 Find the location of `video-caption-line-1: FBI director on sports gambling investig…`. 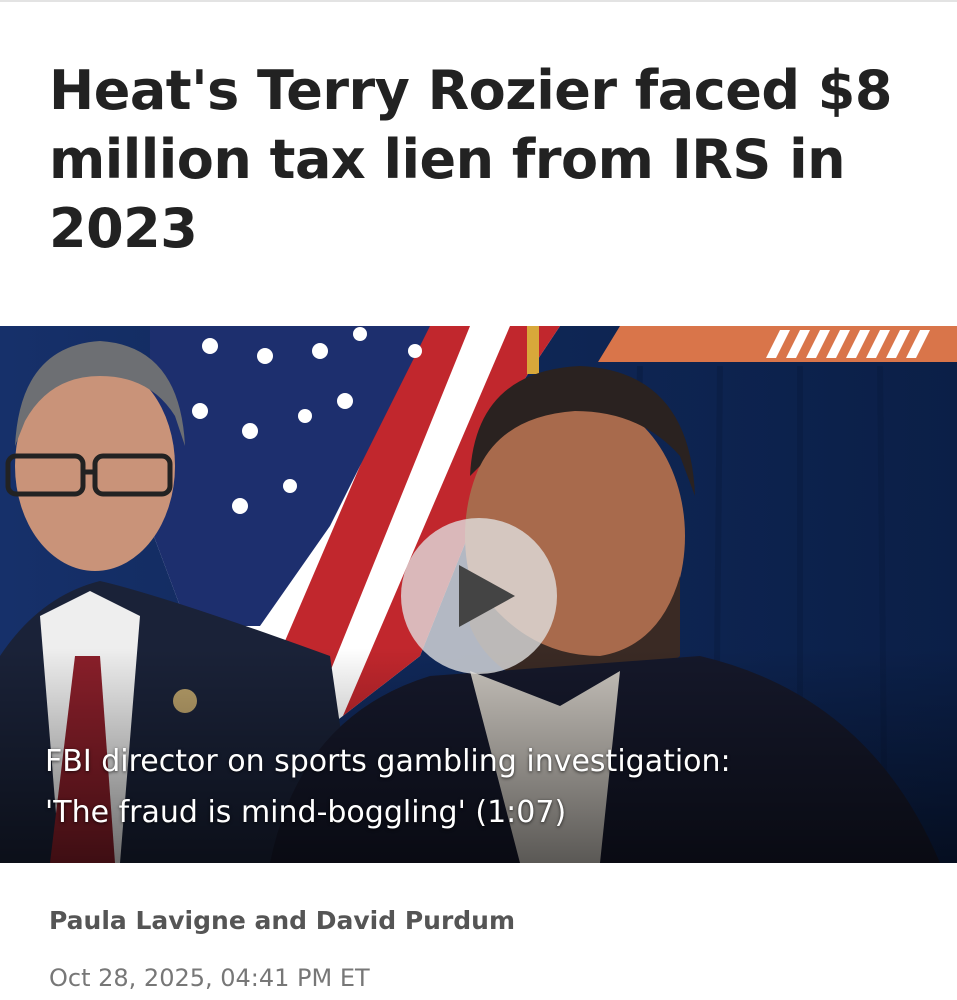

video-caption-line-1: FBI director on sports gambling investig… is located at coordinates (388, 761).